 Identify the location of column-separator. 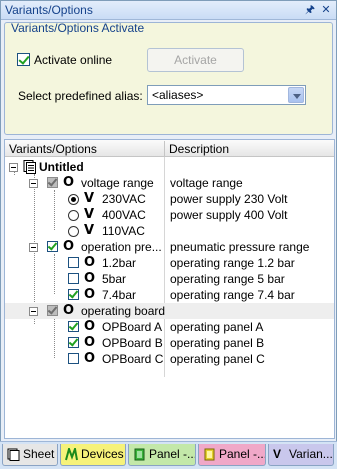
(164, 148).